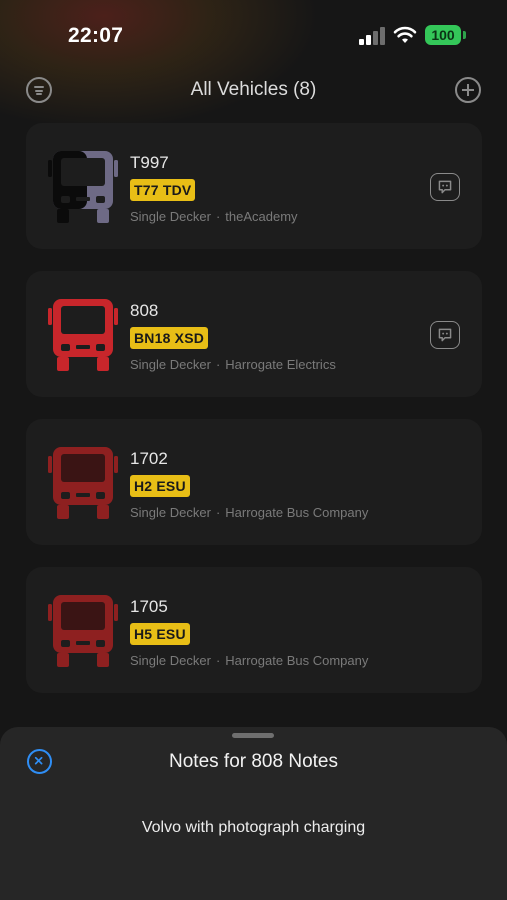  Describe the element at coordinates (160, 486) in the screenshot. I see `registration-plate: H2 ESU` at that location.